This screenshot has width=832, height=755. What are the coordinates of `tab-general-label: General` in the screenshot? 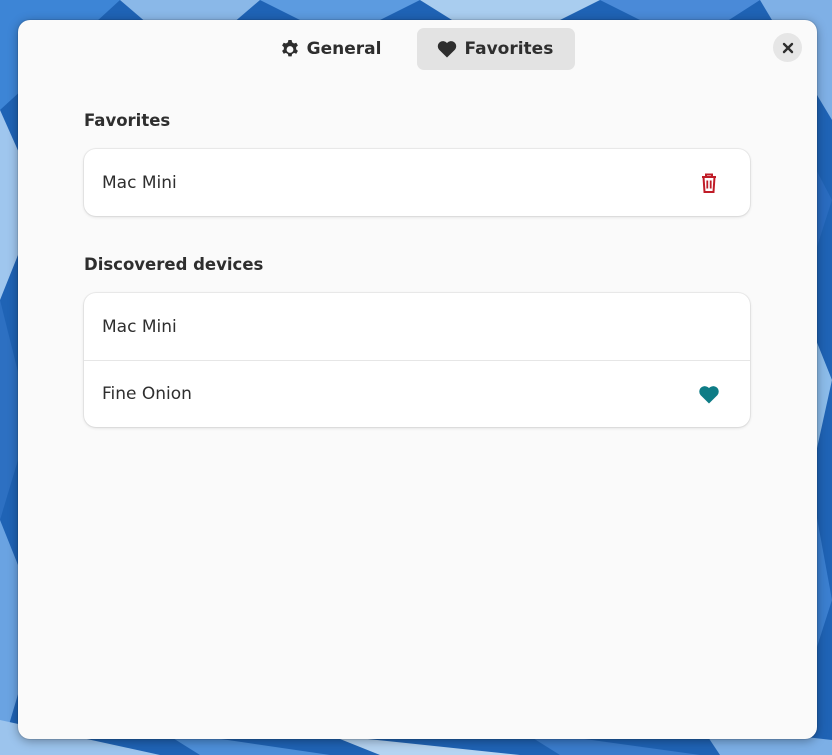 It's located at (344, 49).